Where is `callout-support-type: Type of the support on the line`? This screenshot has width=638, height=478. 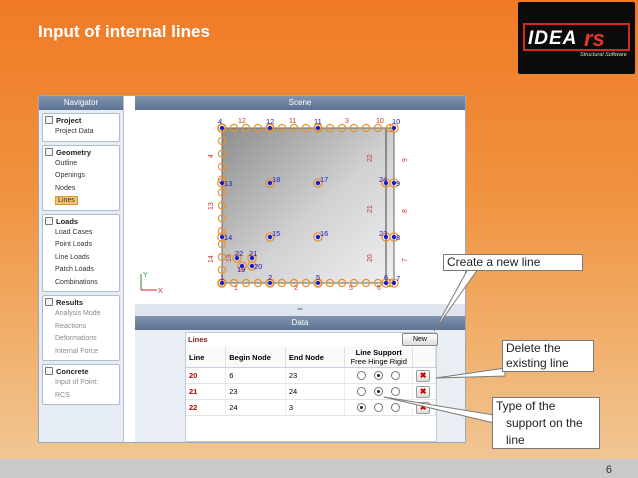 callout-support-type: Type of the support on the line is located at coordinates (546, 423).